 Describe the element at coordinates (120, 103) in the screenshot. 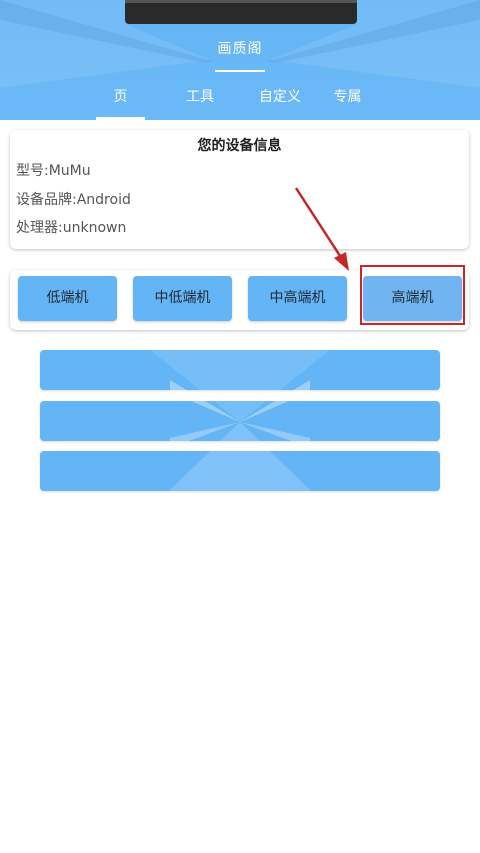

I see `tab-home: 页` at that location.